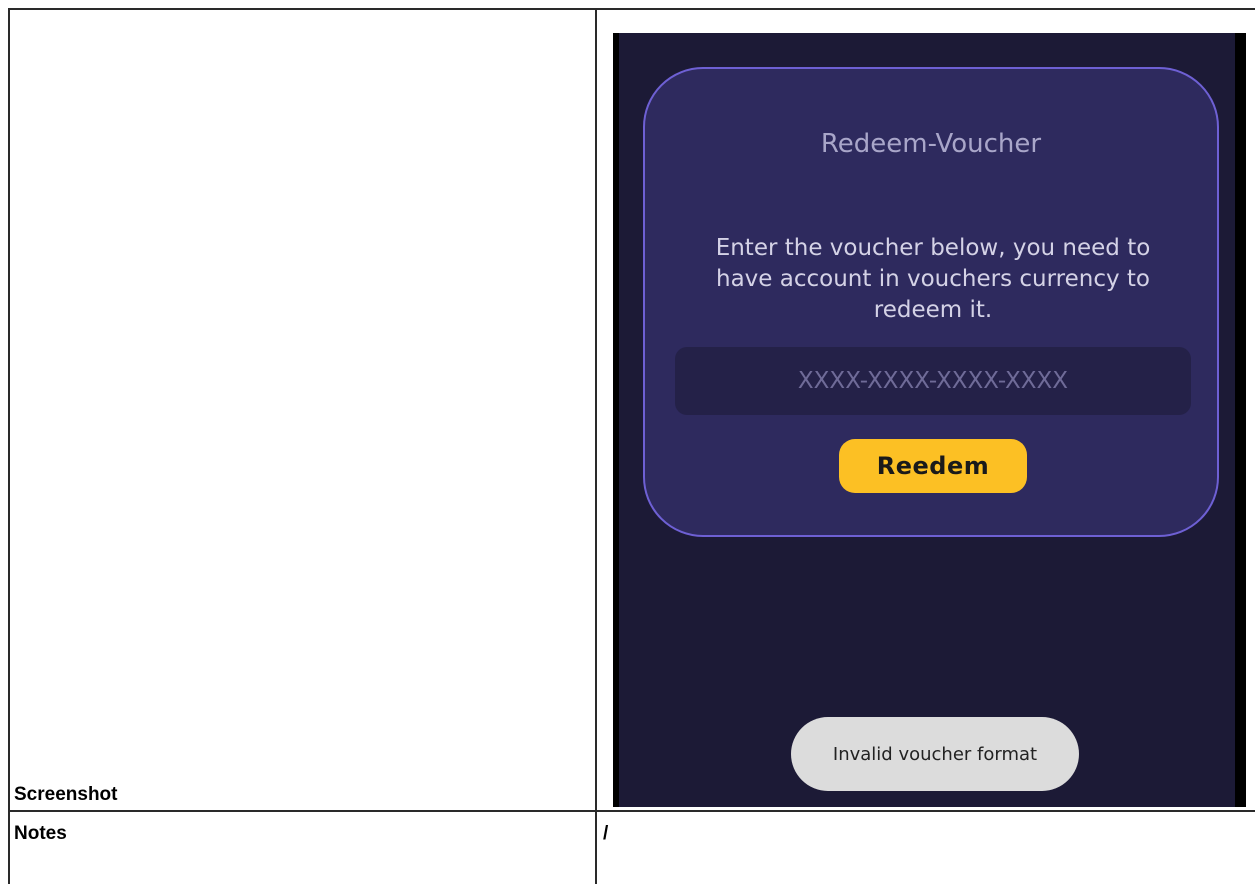 This screenshot has height=884, width=1255. I want to click on table-row-divider, so click(631, 811).